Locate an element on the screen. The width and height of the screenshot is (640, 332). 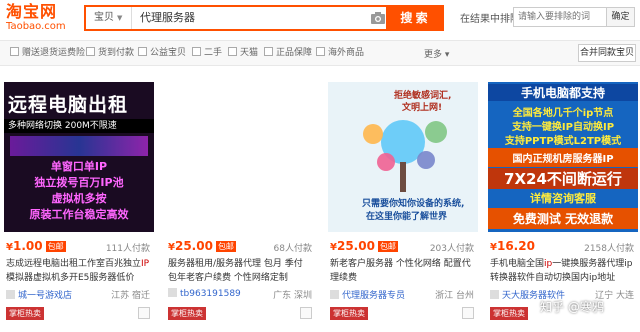
shop-link: 城一号游戏店 is located at coordinates (39, 294).